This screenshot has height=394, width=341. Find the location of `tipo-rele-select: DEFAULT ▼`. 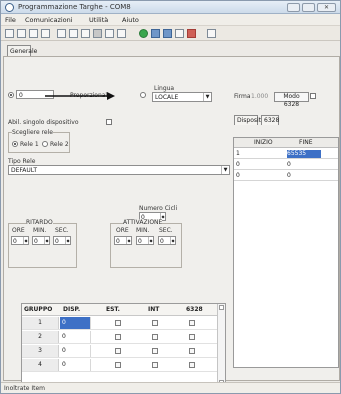

tipo-rele-select: DEFAULT ▼ is located at coordinates (119, 170).